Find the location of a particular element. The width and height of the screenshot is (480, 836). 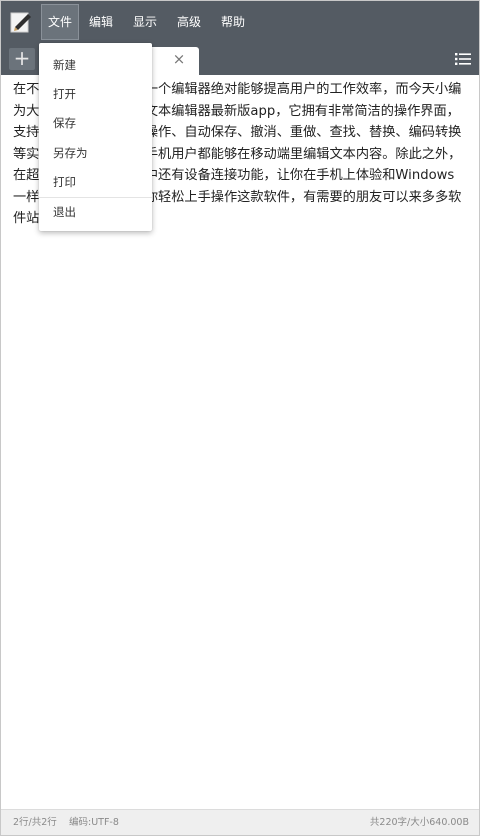

menu-advanced: 高级 is located at coordinates (189, 22).